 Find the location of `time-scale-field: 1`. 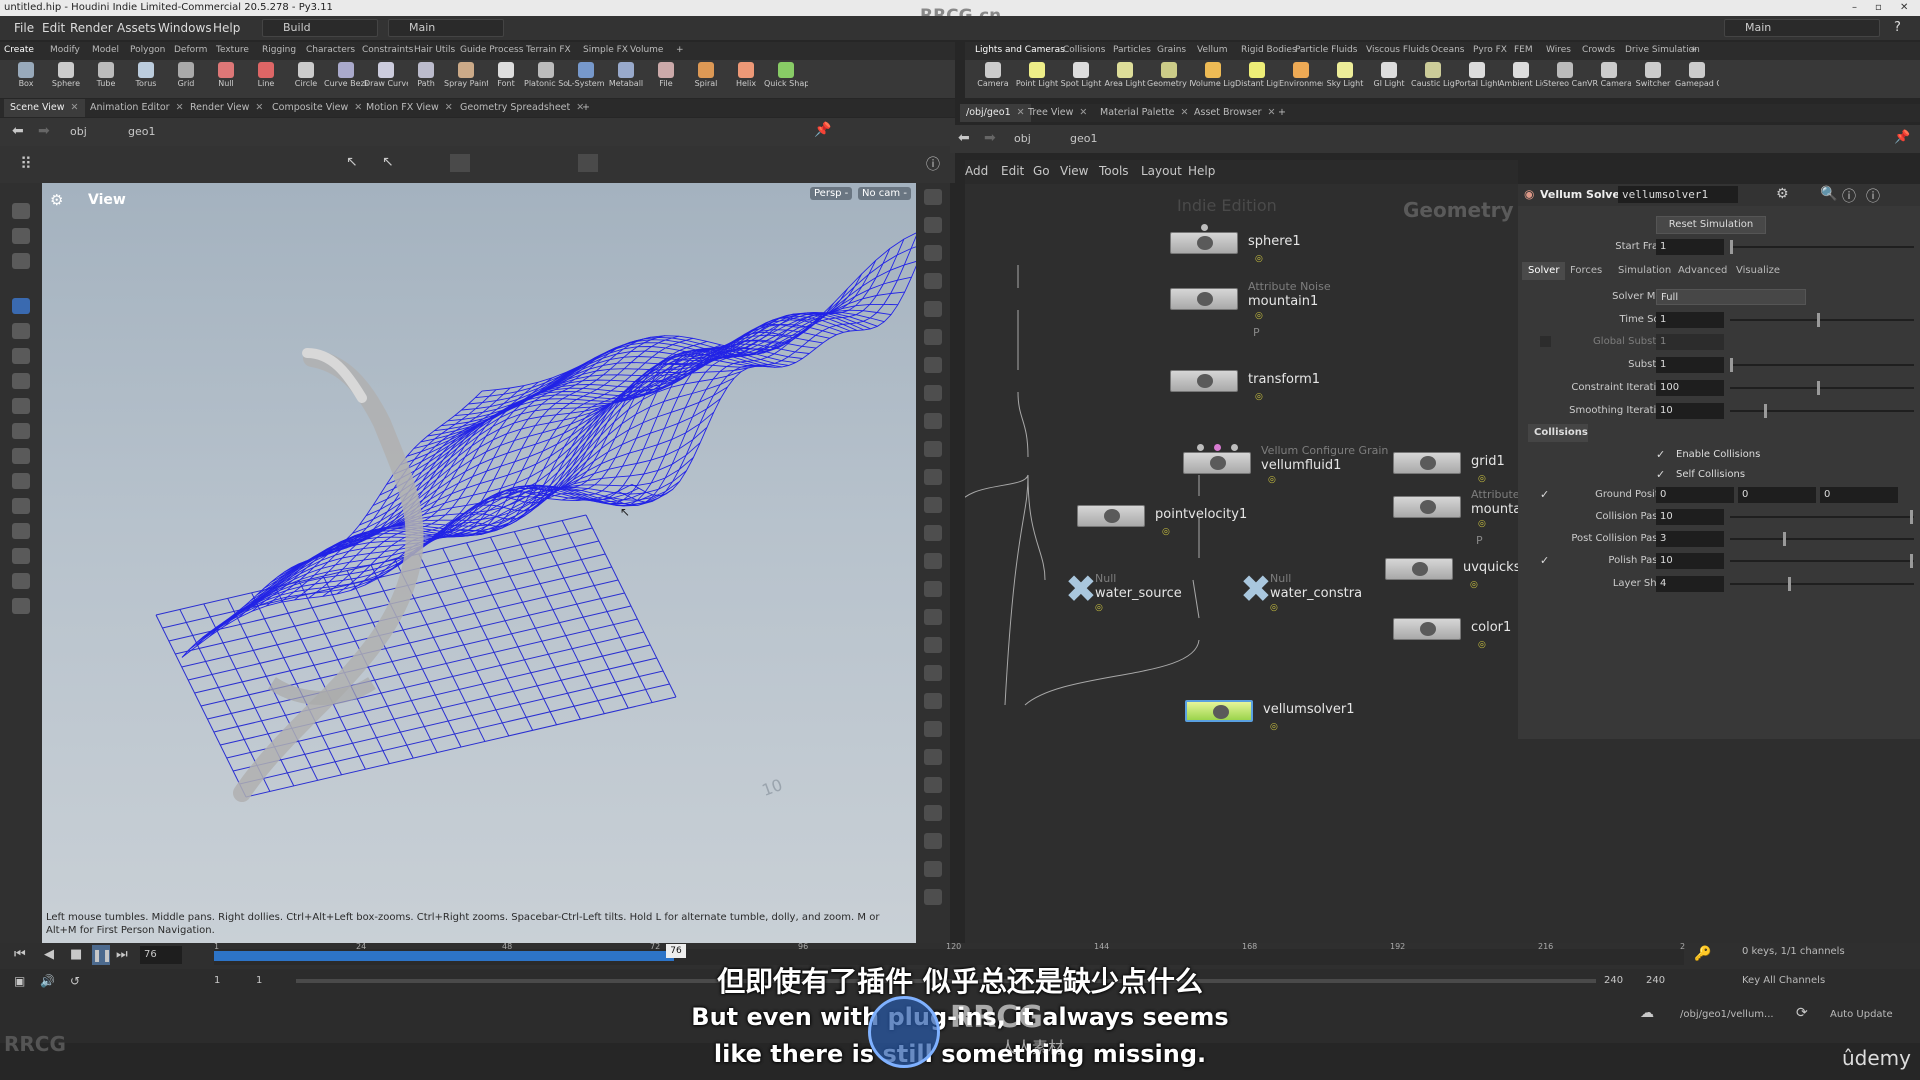

time-scale-field: 1 is located at coordinates (1690, 320).